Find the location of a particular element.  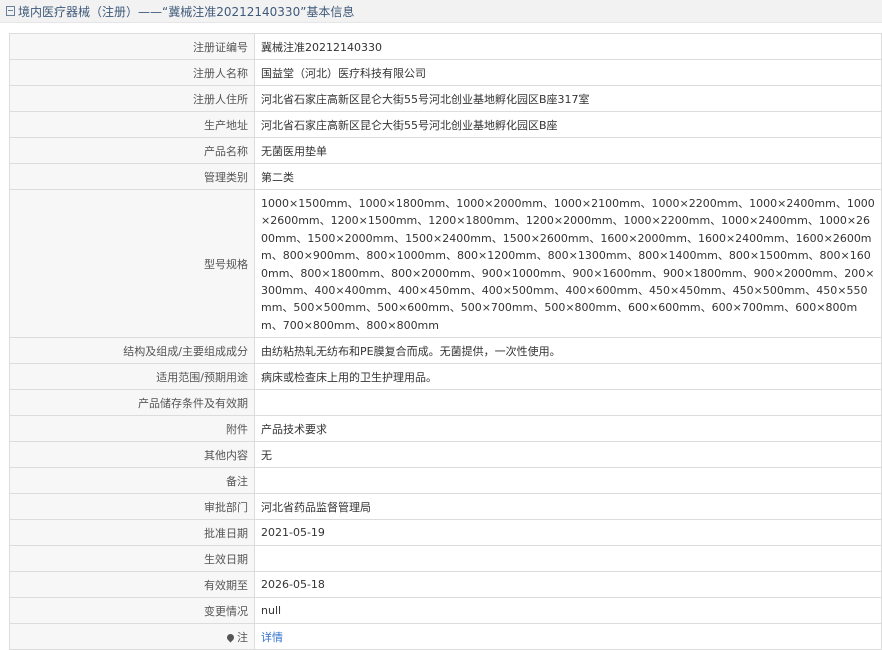

table-row: 审批部门 河北省药品监督管理局 is located at coordinates (445, 507).